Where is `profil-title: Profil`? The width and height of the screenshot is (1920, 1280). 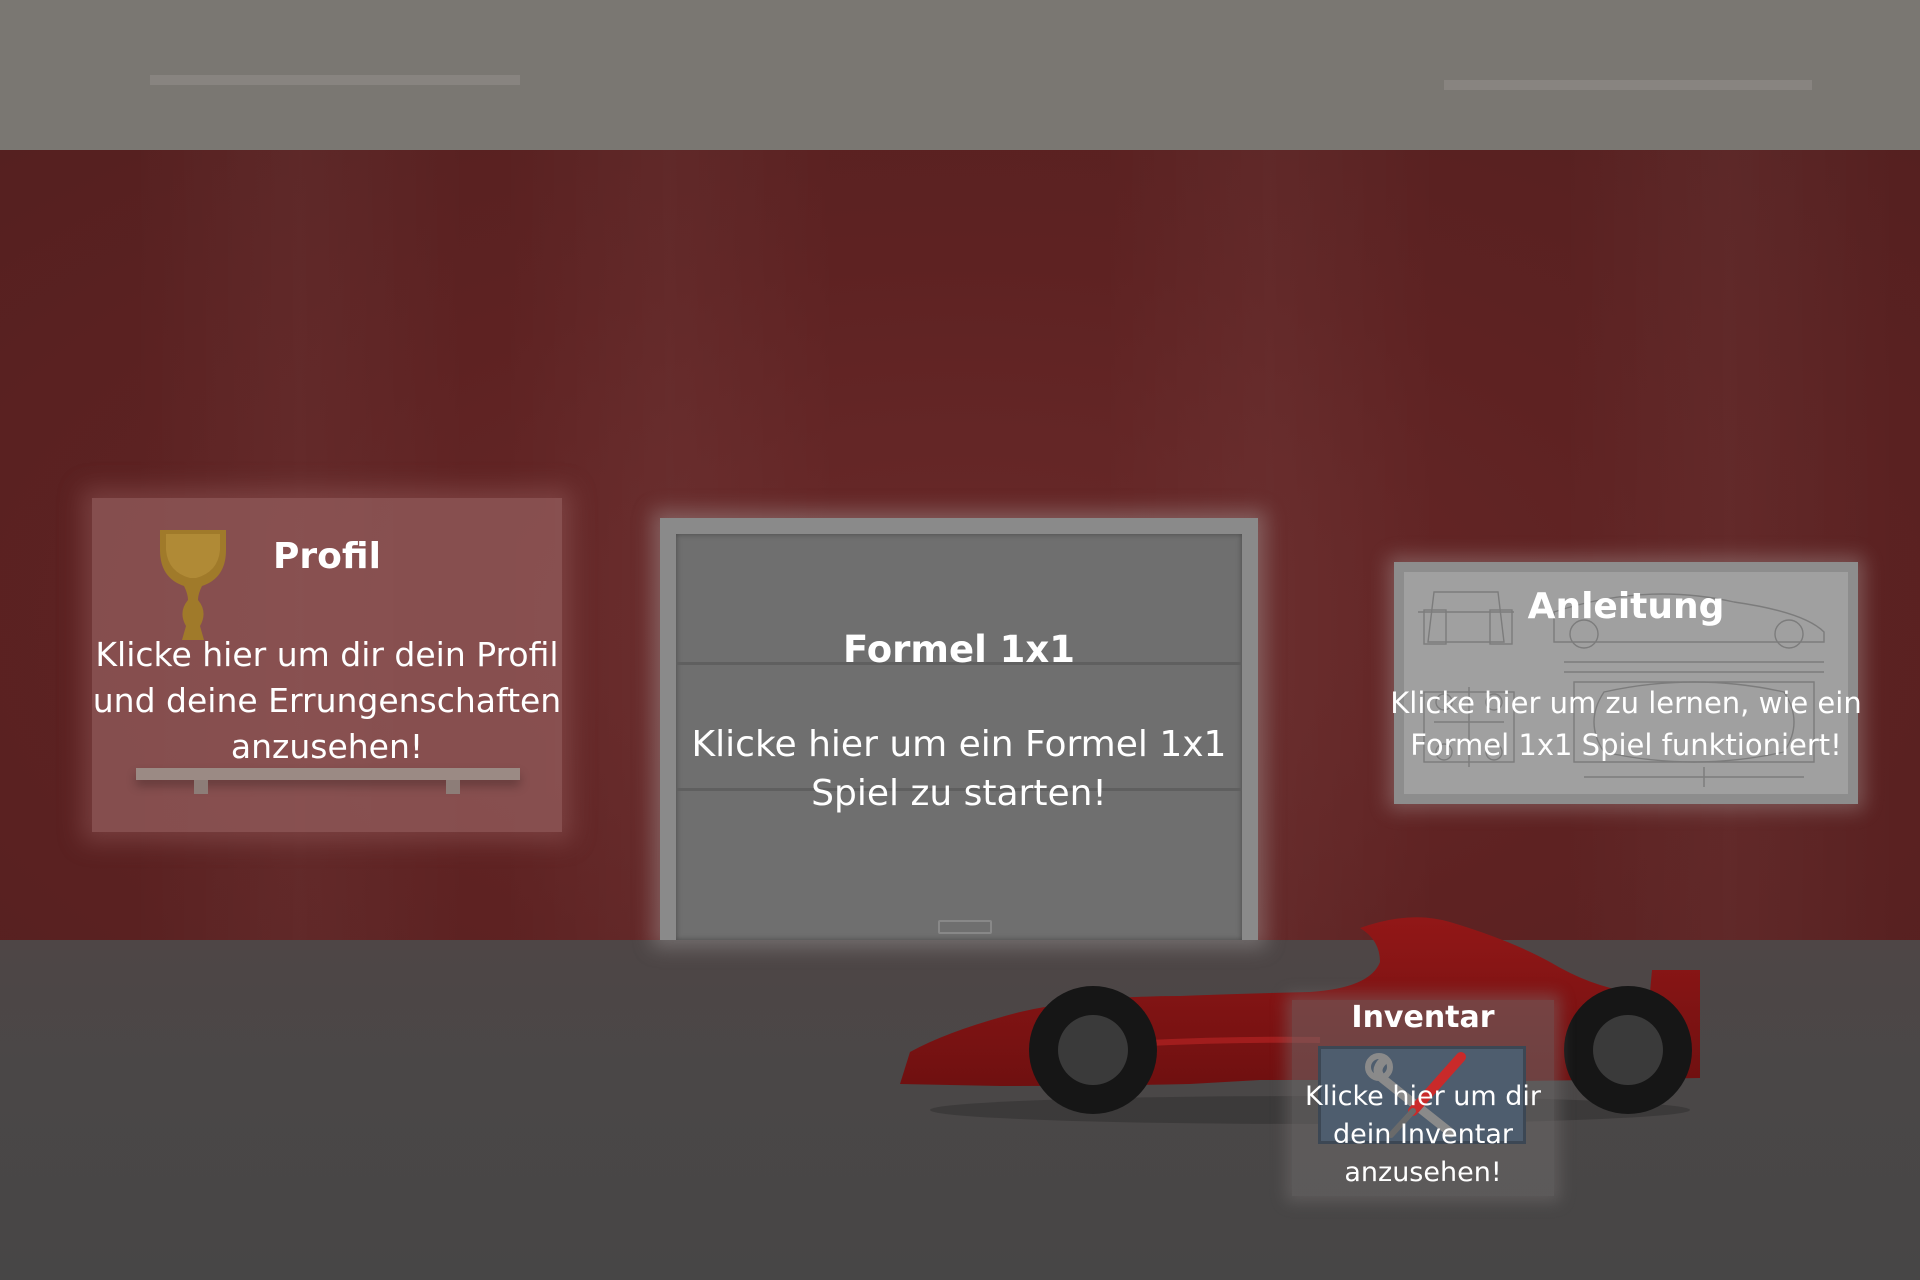 profil-title: Profil is located at coordinates (327, 556).